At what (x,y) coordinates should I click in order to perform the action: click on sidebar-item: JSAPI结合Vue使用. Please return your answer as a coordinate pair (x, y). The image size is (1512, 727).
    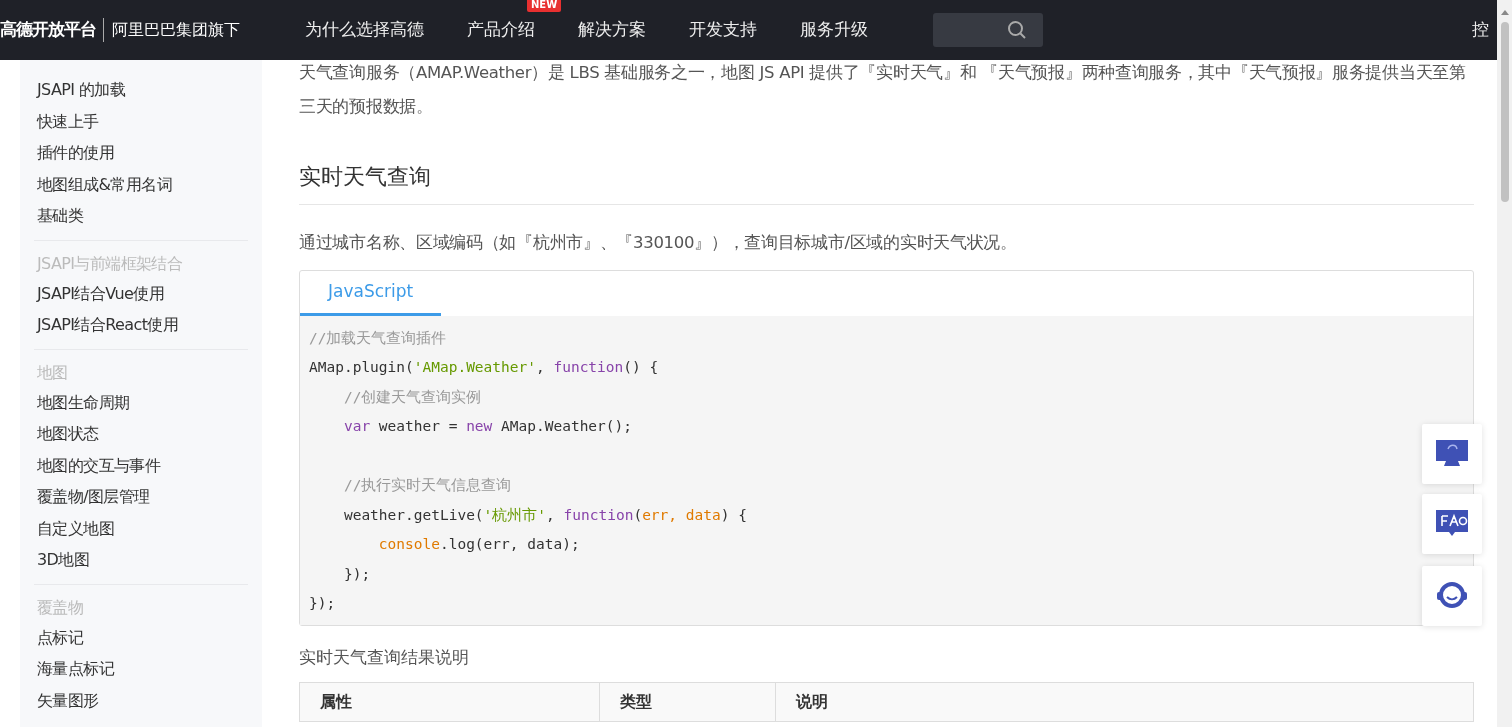
    Looking at the image, I should click on (142, 293).